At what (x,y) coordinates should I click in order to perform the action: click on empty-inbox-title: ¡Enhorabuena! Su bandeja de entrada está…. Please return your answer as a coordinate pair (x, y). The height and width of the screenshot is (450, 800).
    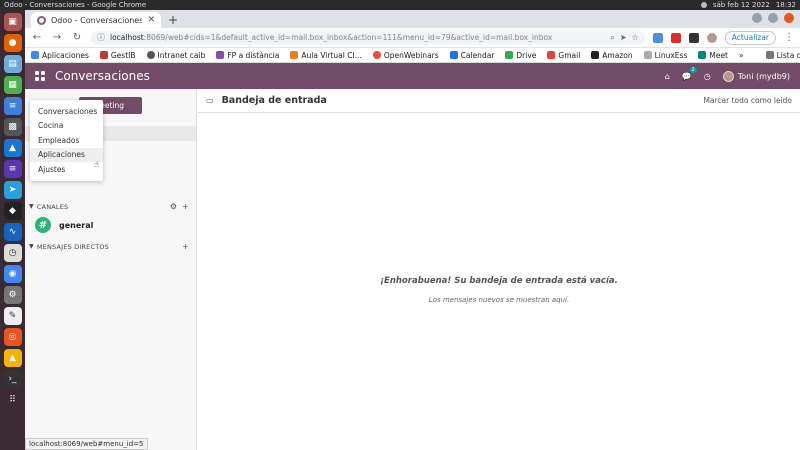
    Looking at the image, I should click on (499, 281).